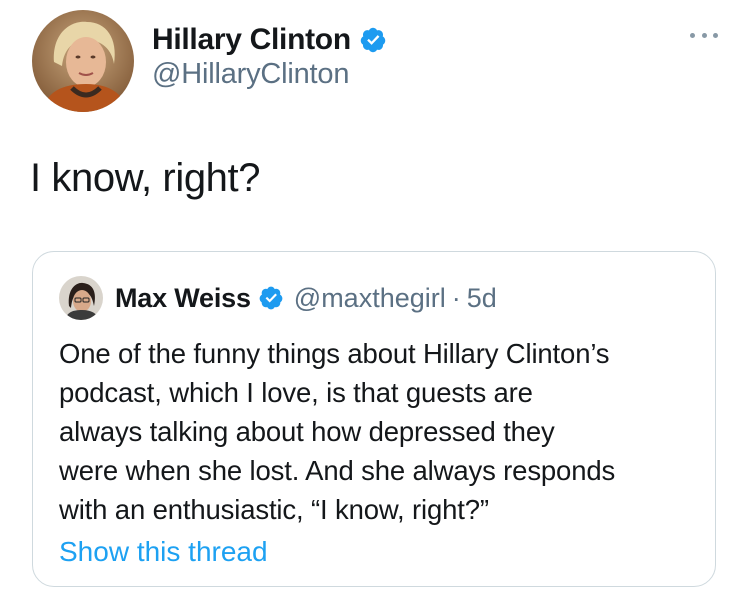  I want to click on quoted-author-name: Max Weiss, so click(183, 298).